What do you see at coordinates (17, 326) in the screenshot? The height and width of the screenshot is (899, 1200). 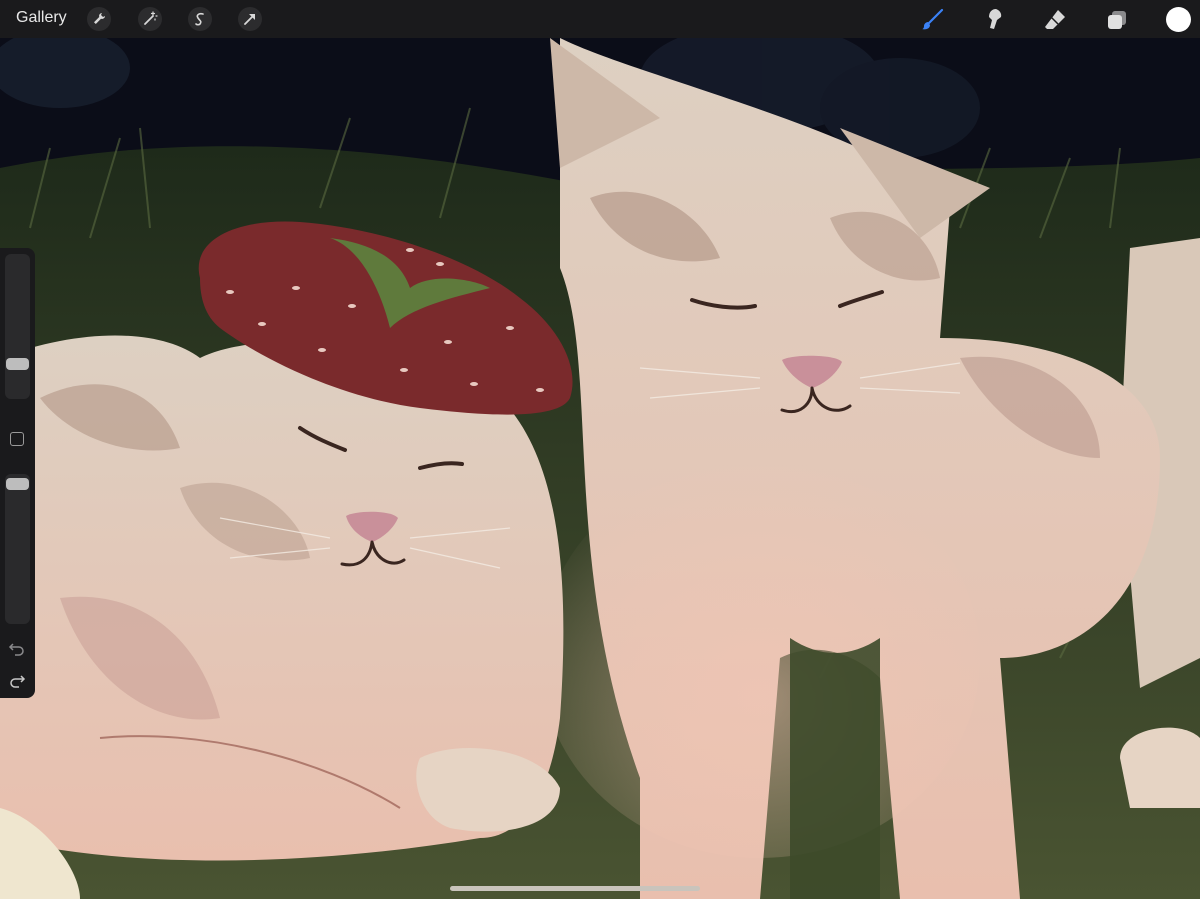 I see `brush-size-slider` at bounding box center [17, 326].